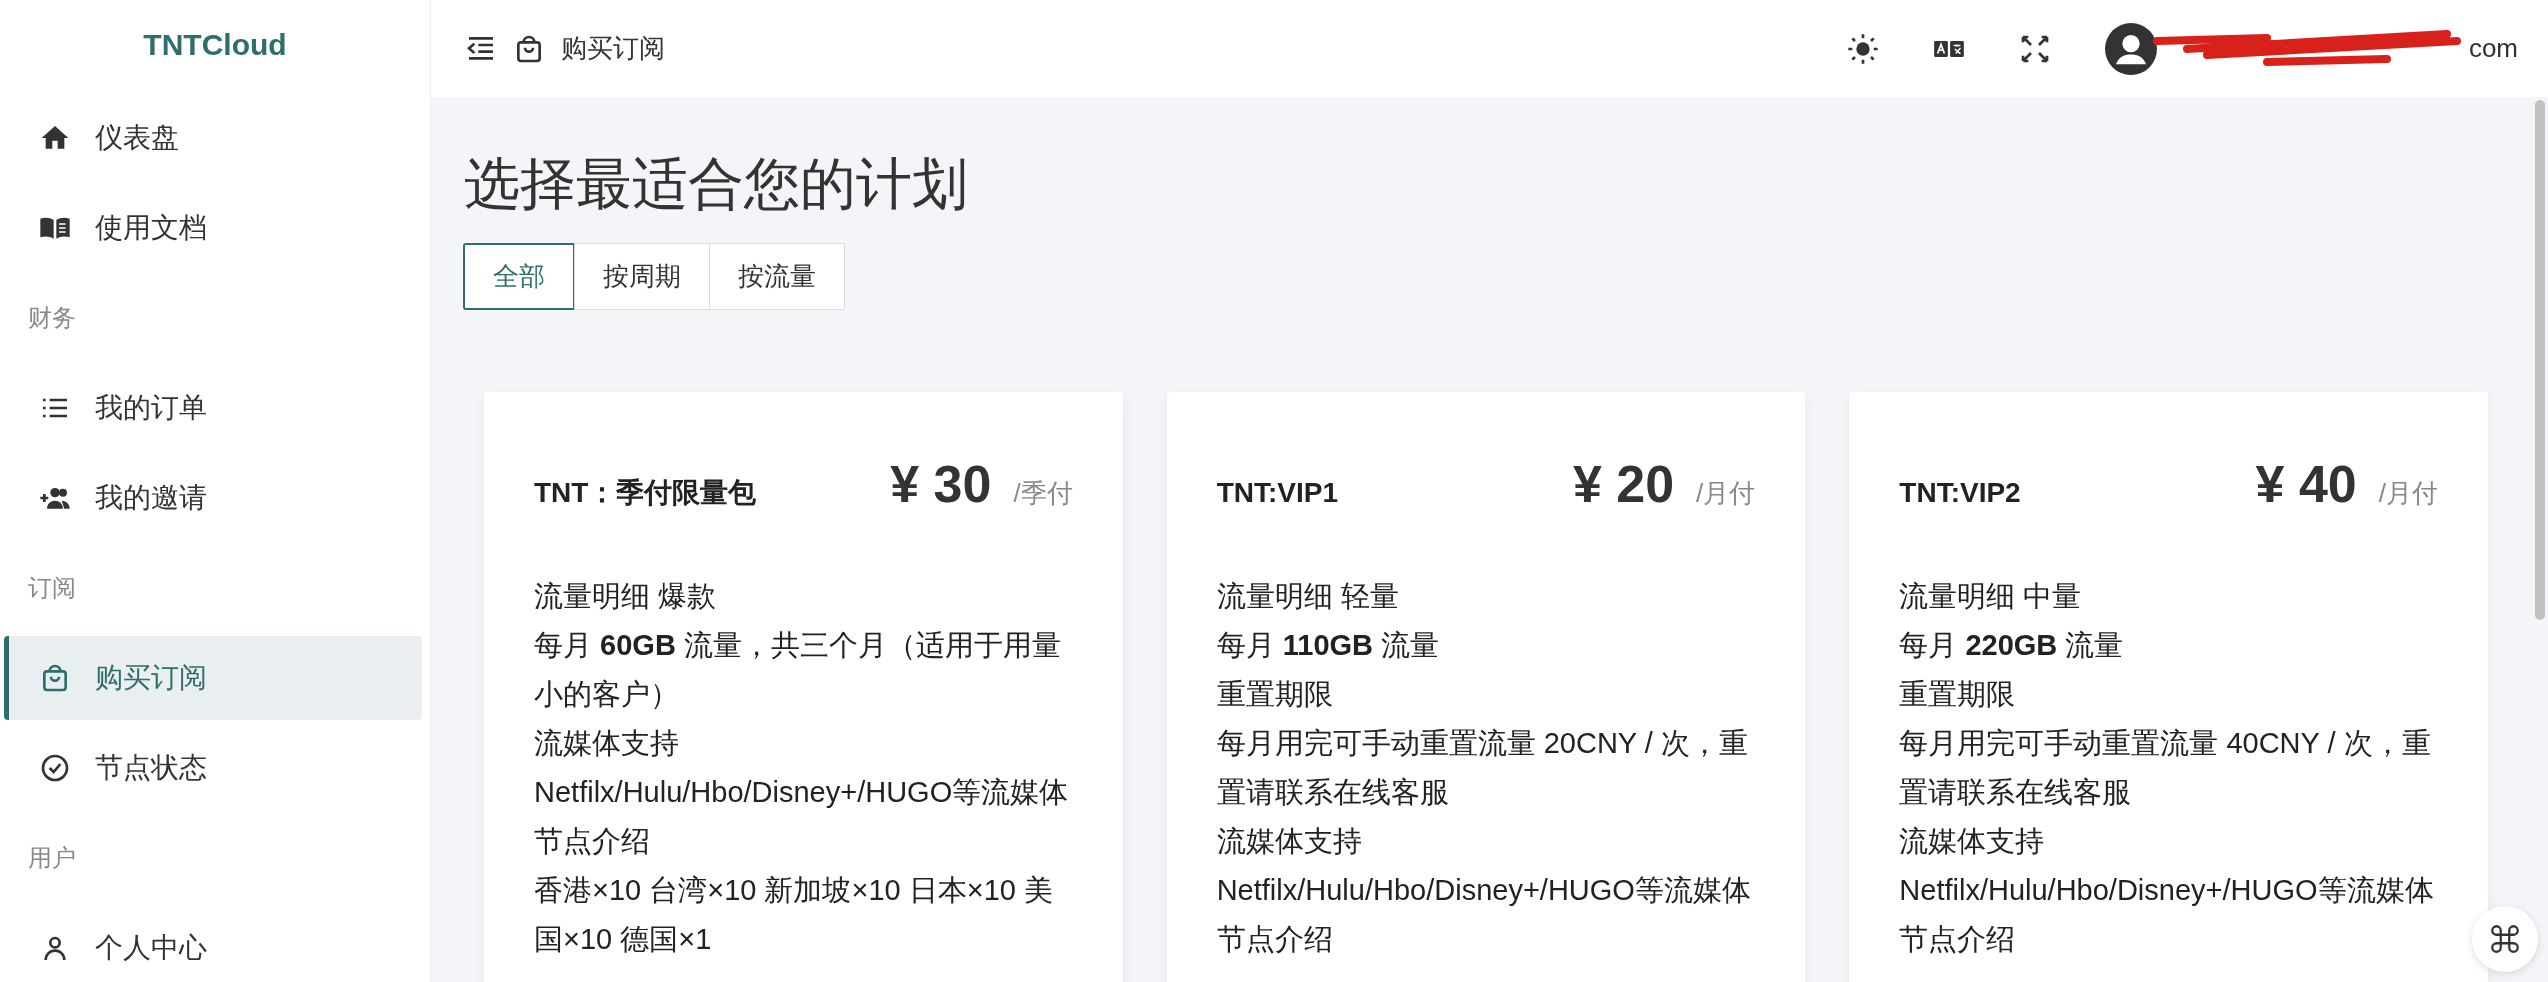 The image size is (2548, 982). I want to click on sun-icon, so click(1862, 48).